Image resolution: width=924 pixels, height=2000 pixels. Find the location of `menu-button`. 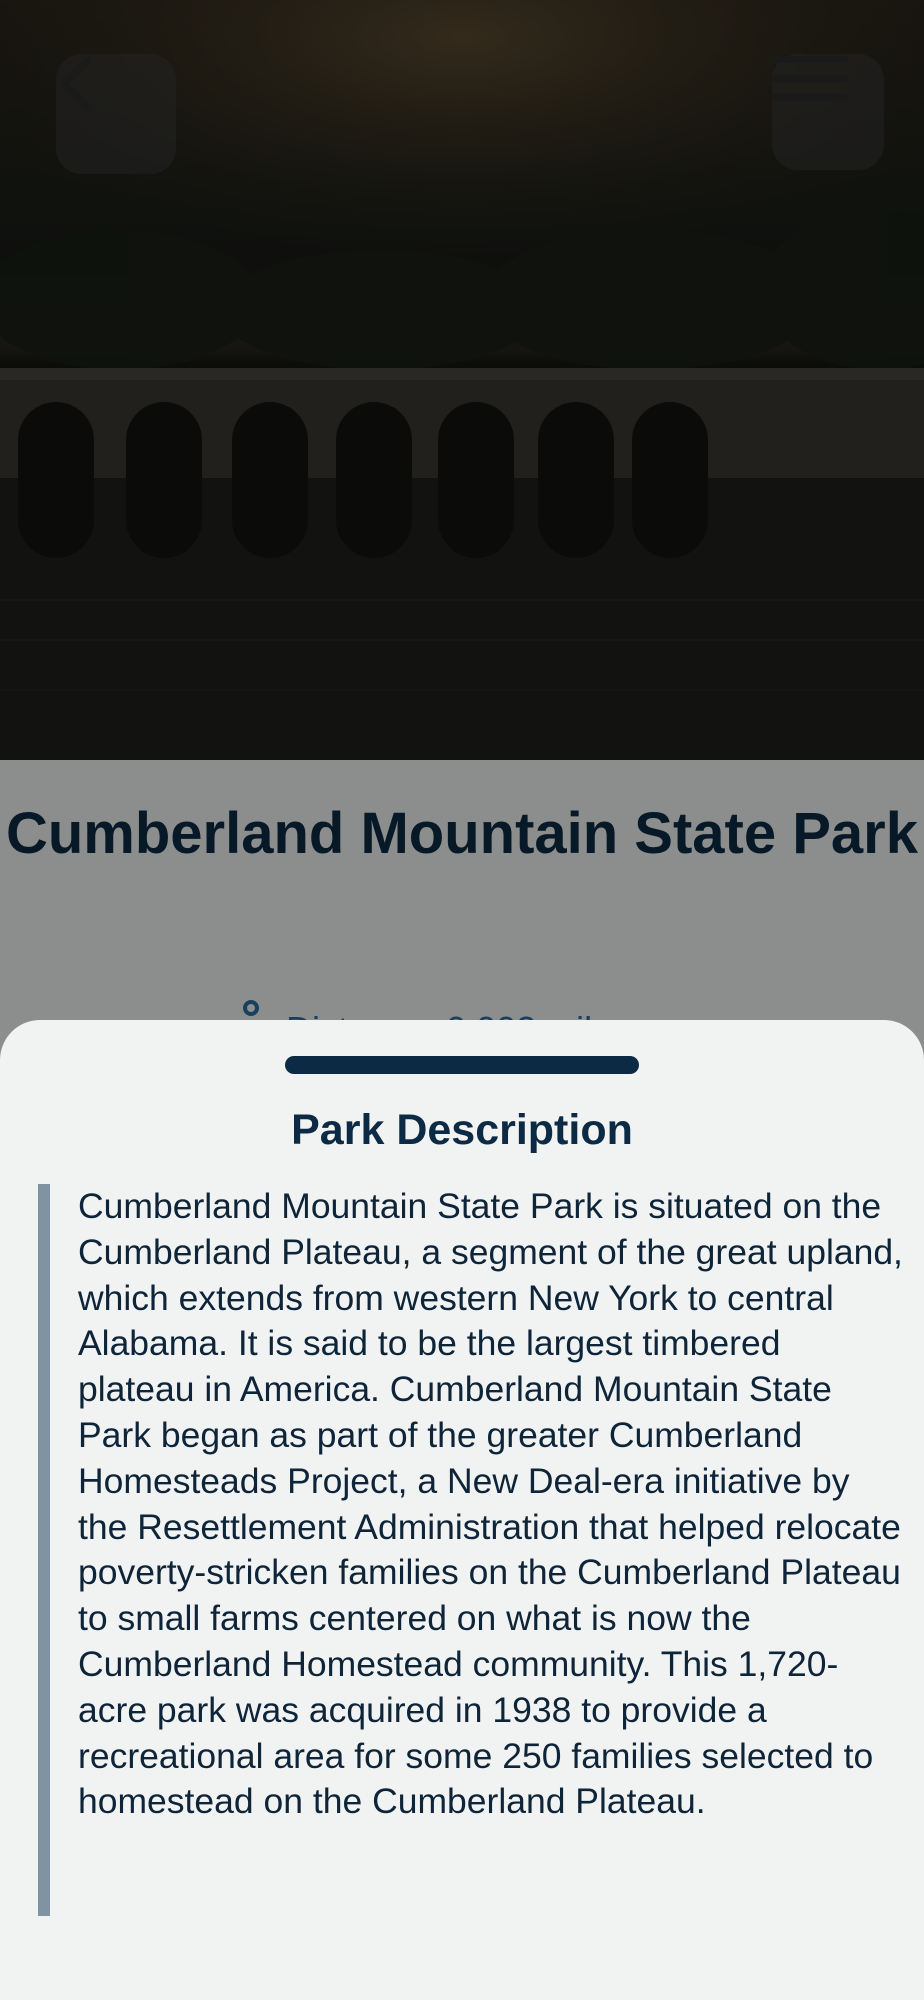

menu-button is located at coordinates (828, 112).